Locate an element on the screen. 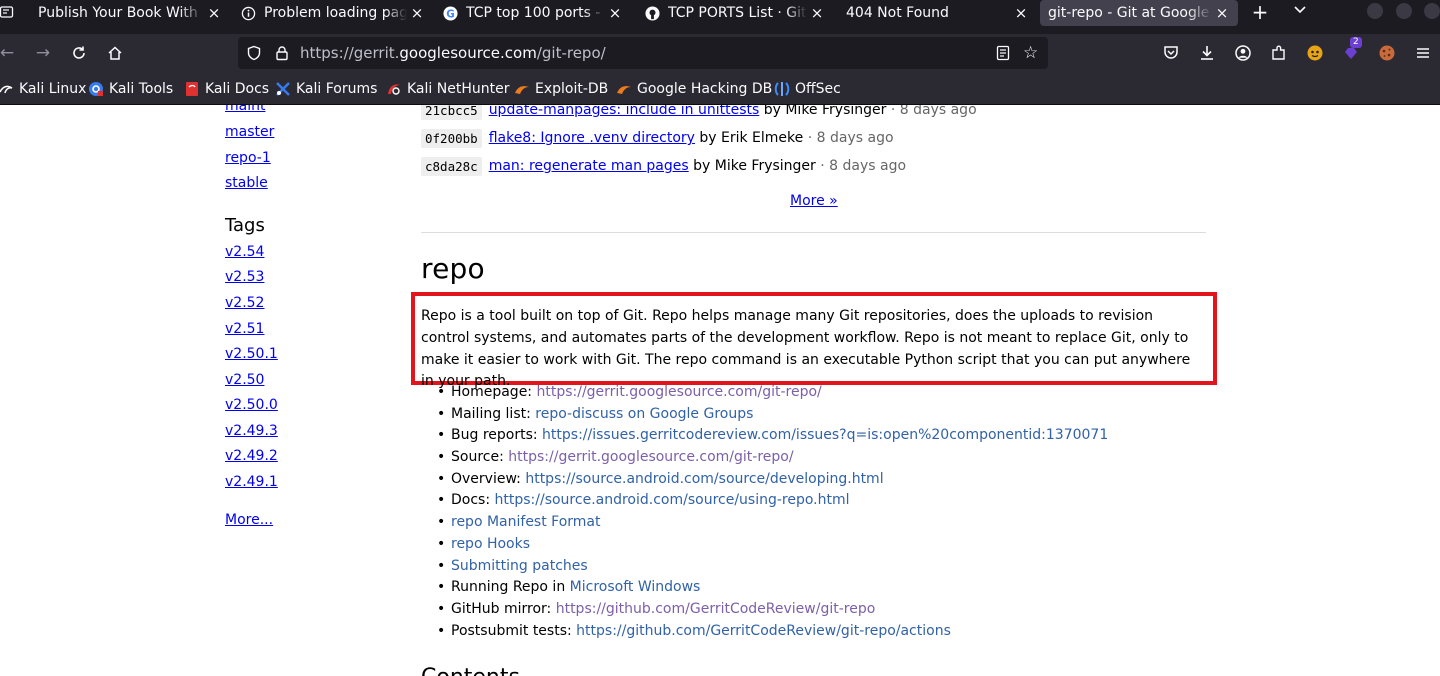 This screenshot has height=676, width=1440. tag-link: v2.50 is located at coordinates (244, 380).